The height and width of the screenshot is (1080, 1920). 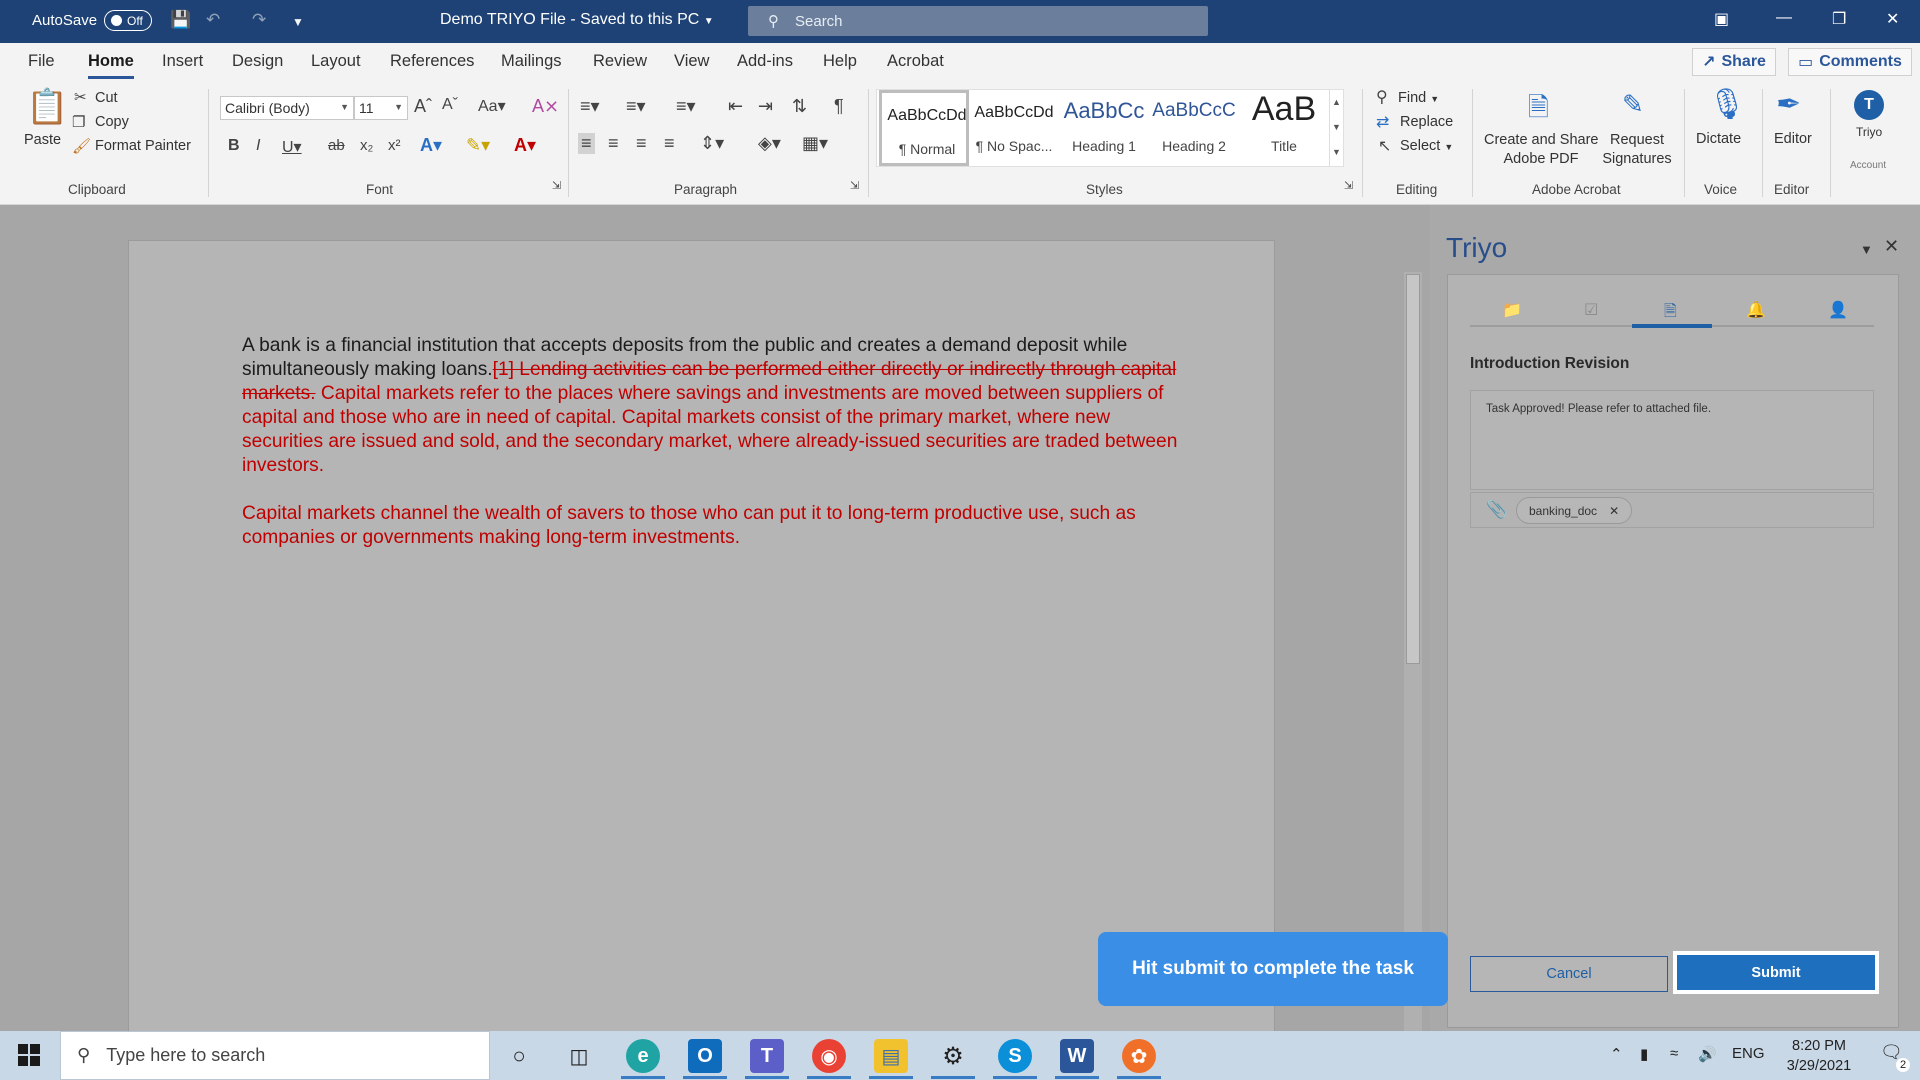 I want to click on user-icon: 👤, so click(x=1838, y=310).